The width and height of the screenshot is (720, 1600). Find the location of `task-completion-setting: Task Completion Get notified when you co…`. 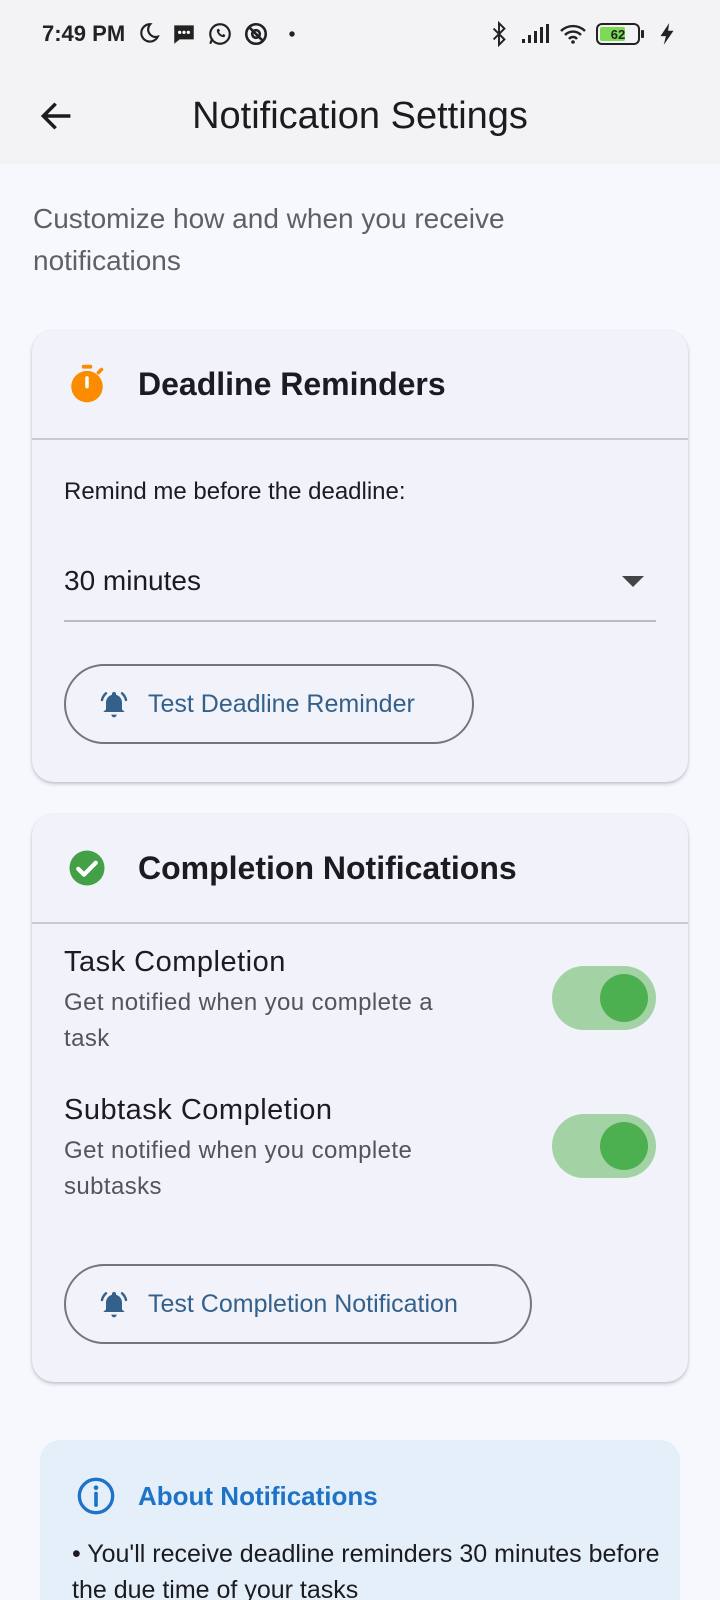

task-completion-setting: Task Completion Get notified when you co… is located at coordinates (360, 1006).